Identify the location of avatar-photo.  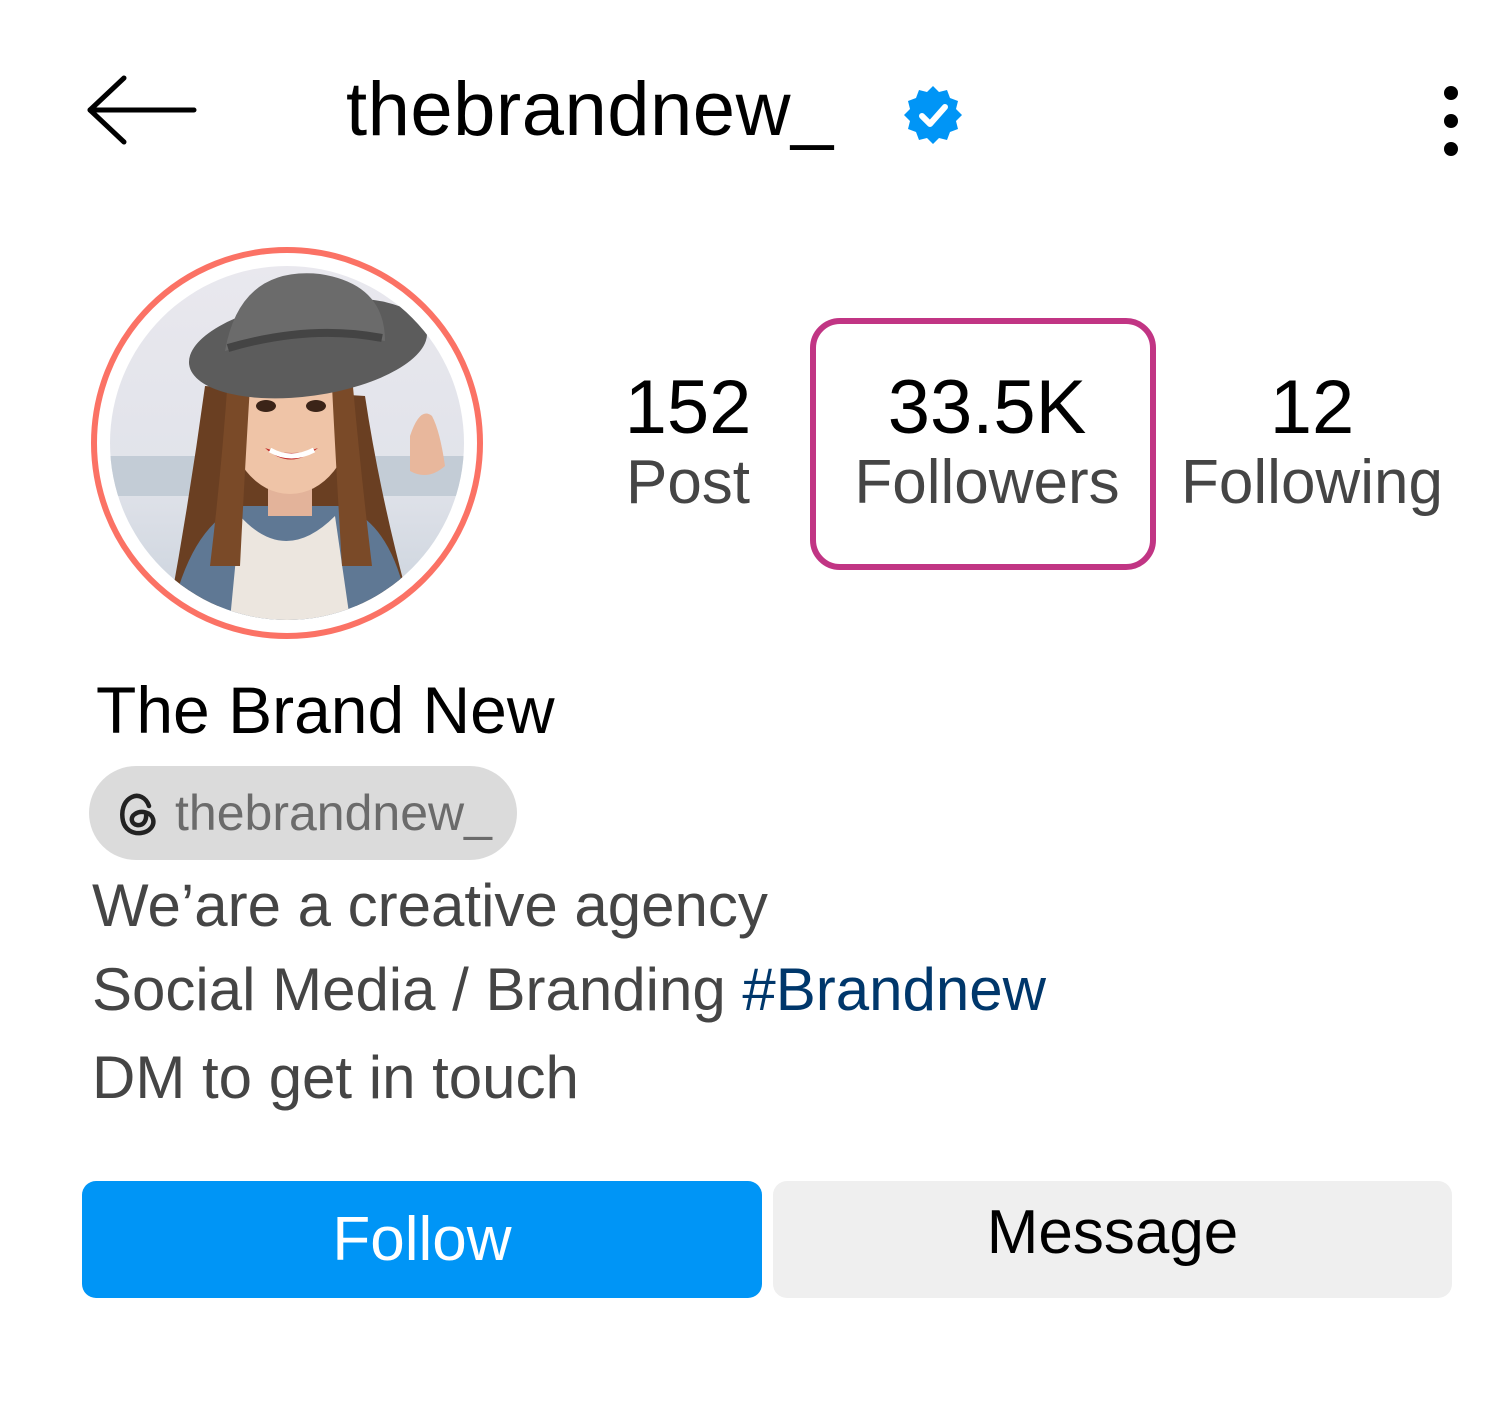
(287, 443).